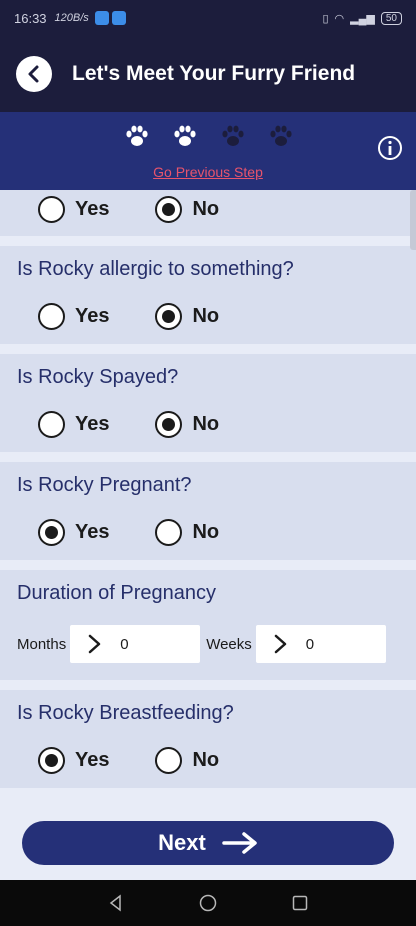 This screenshot has height=926, width=416. I want to click on question-section: Is Rocky Breastfeeding? Yes No, so click(208, 739).